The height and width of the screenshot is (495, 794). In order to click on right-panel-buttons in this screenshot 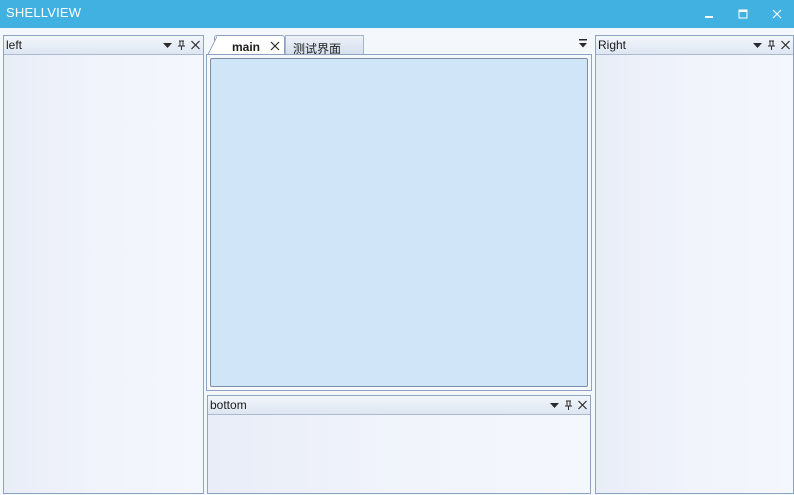, I will do `click(771, 45)`.